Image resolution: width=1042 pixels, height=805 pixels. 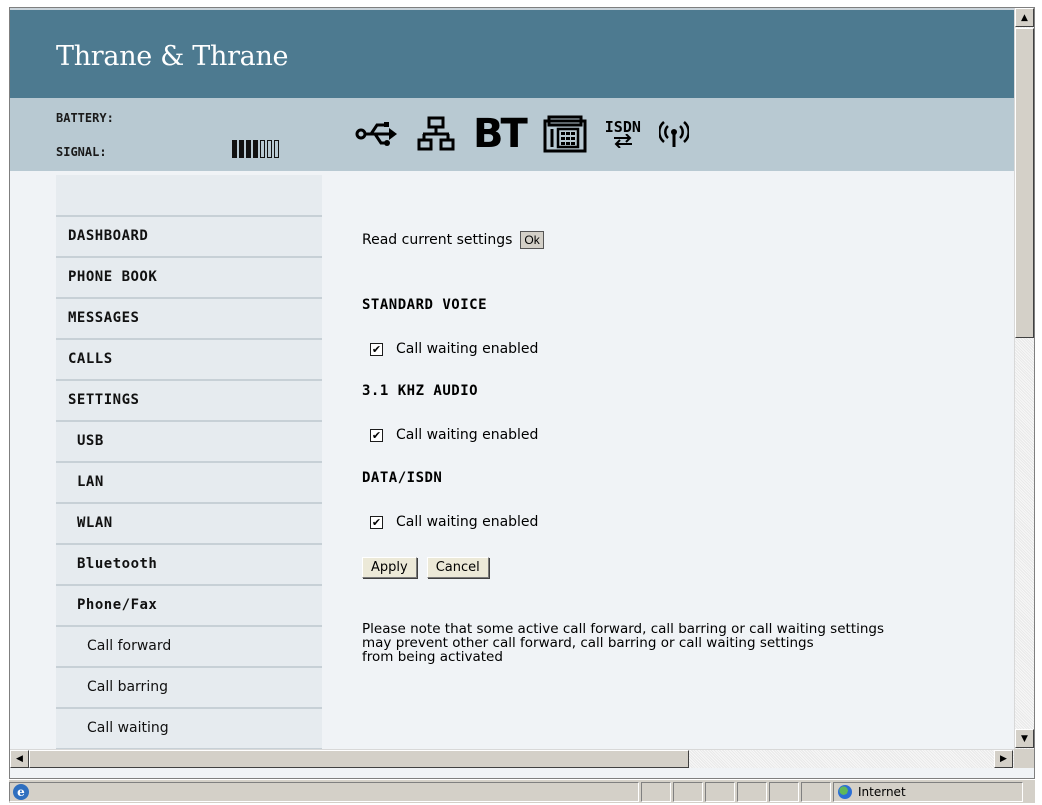 What do you see at coordinates (359, 759) in the screenshot?
I see `horizontal-scroll-thumb` at bounding box center [359, 759].